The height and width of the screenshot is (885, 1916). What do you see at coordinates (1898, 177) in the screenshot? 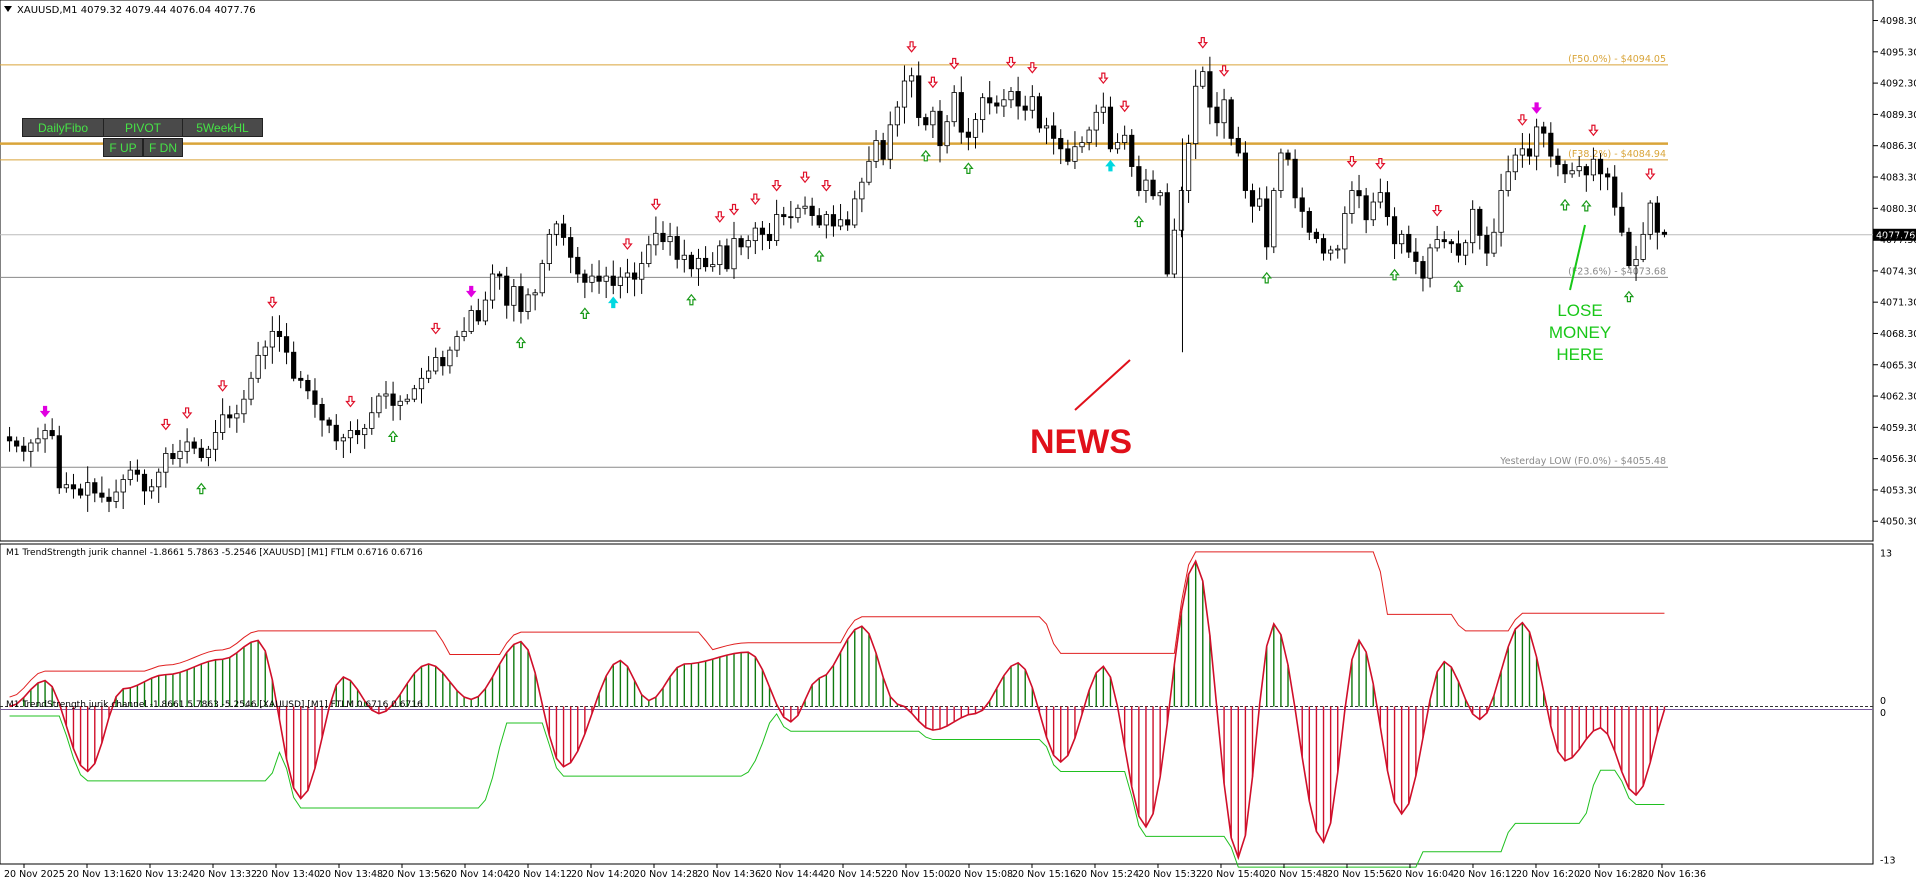
I see `price-tick-label: 4083.30` at bounding box center [1898, 177].